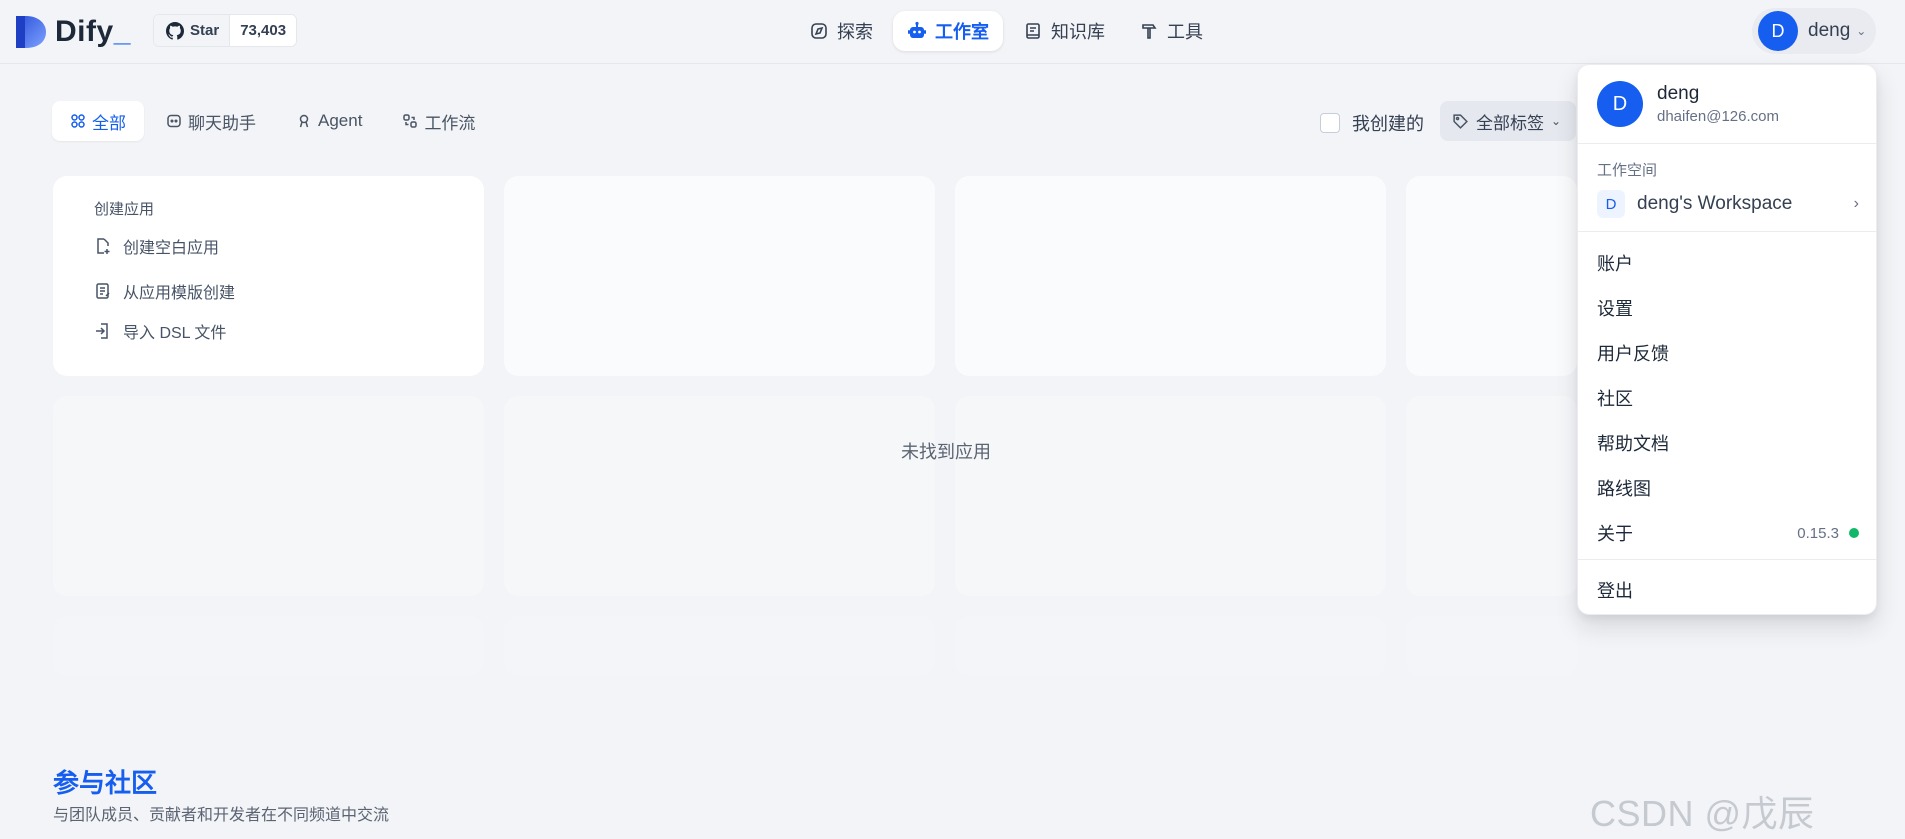  I want to click on workspace-avatar: D, so click(1611, 204).